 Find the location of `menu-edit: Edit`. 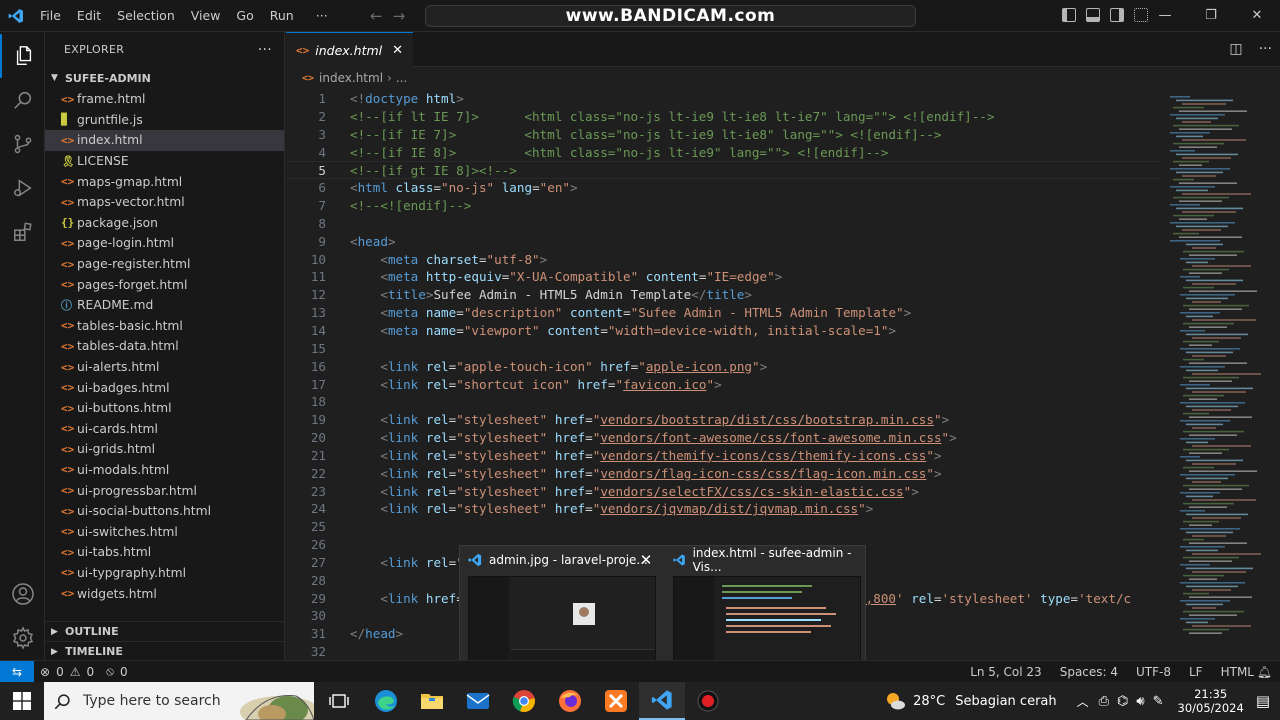

menu-edit: Edit is located at coordinates (89, 16).